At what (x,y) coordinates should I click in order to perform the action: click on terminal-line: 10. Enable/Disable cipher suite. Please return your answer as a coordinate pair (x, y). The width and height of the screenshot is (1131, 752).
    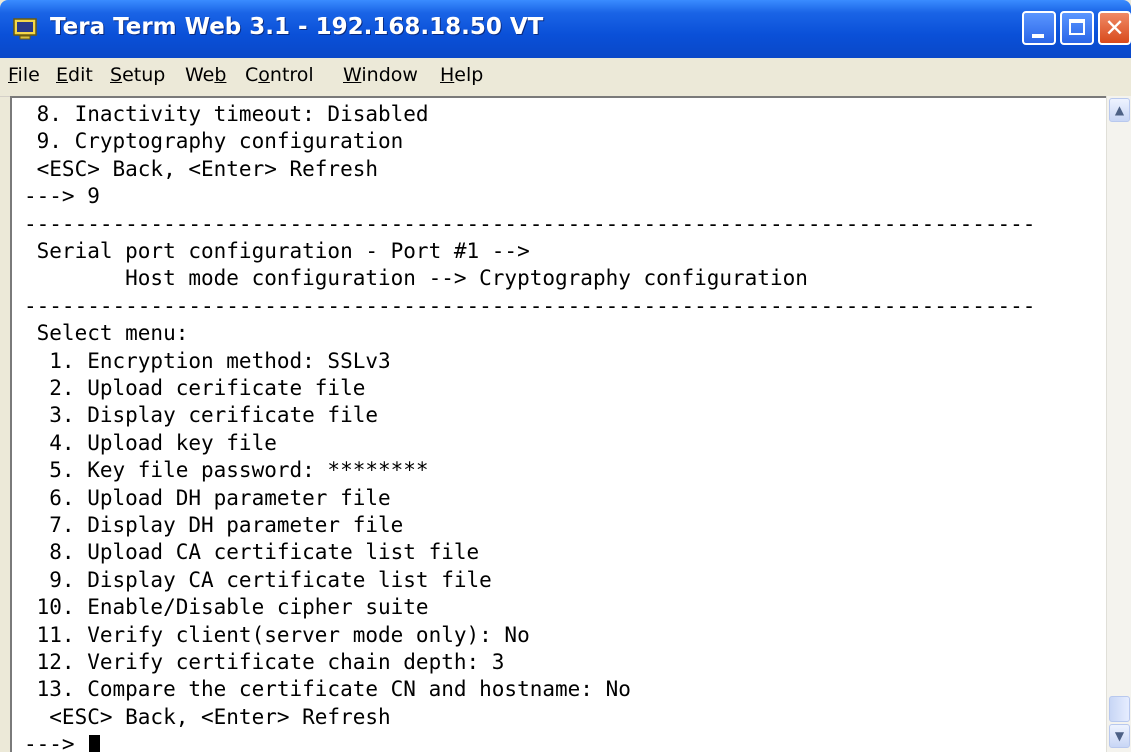
    Looking at the image, I should click on (226, 607).